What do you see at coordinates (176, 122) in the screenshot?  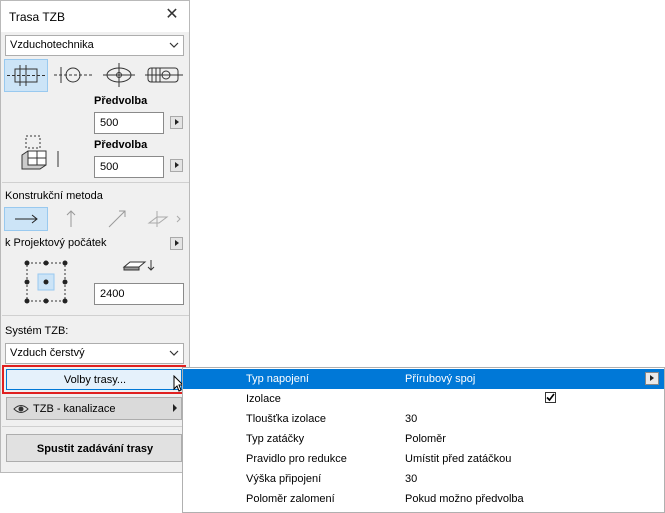 I see `width-preset-arrow-icon` at bounding box center [176, 122].